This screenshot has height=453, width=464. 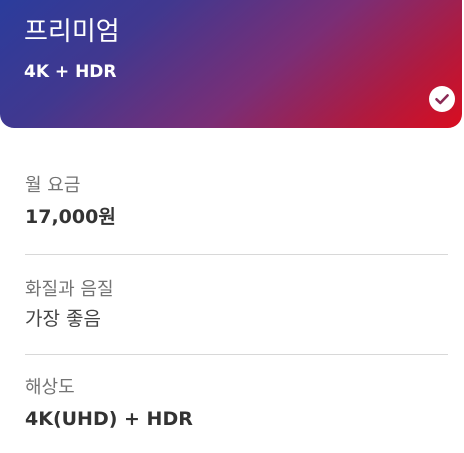 What do you see at coordinates (109, 419) in the screenshot?
I see `resolution-value: 4K(UHD) + HDR` at bounding box center [109, 419].